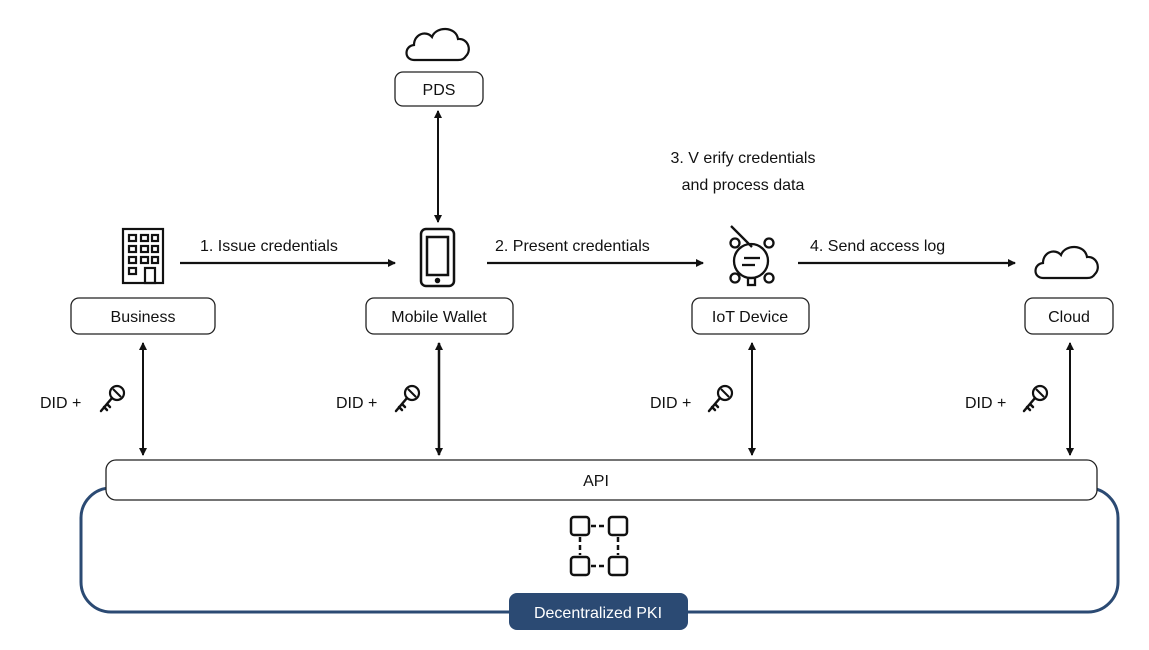 The image size is (1149, 650). What do you see at coordinates (596, 481) in the screenshot?
I see `api-label: API` at bounding box center [596, 481].